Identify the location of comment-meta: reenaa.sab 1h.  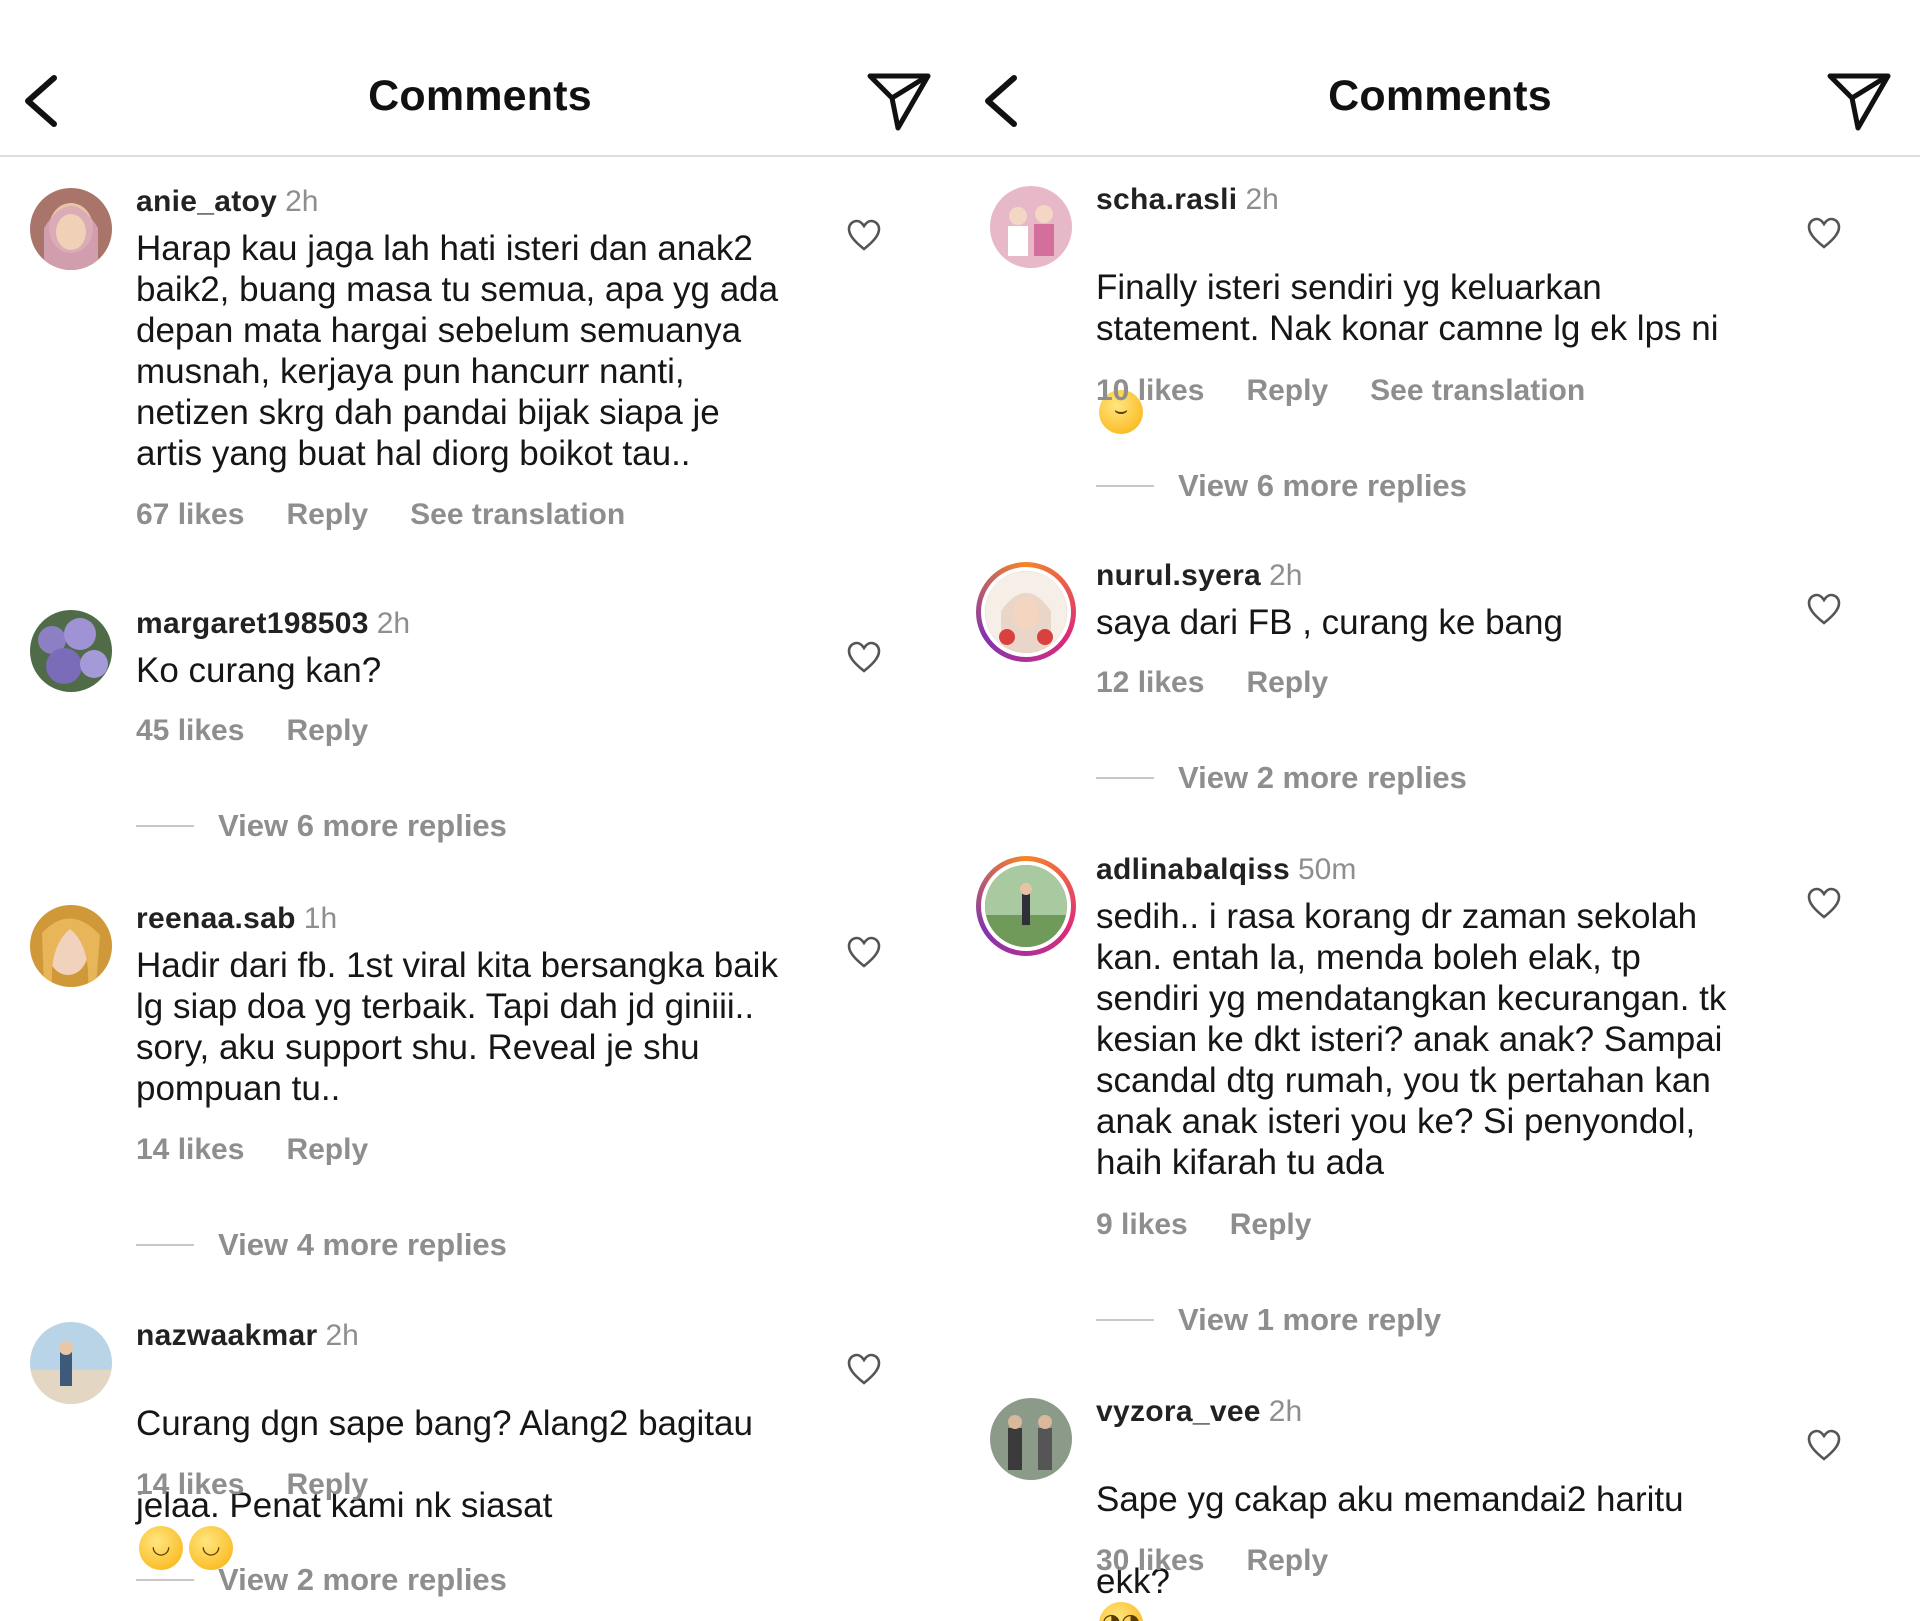
(236, 919).